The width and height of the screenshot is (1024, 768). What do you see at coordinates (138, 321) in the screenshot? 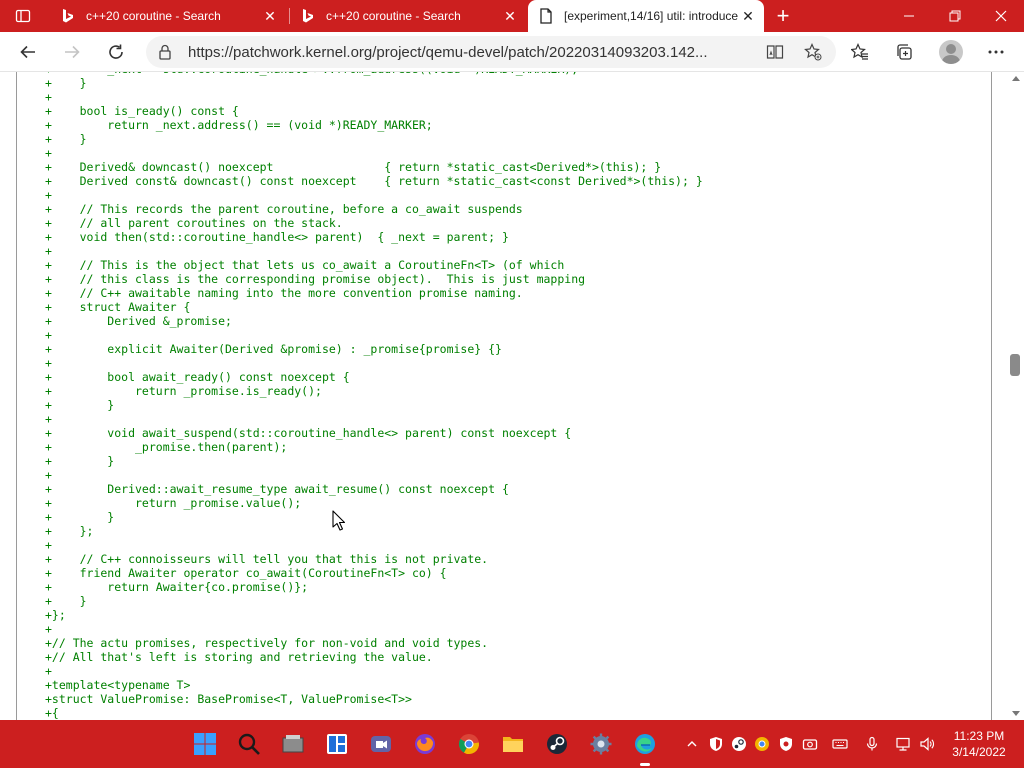
I see `code-line: + Derived &_promise;` at bounding box center [138, 321].